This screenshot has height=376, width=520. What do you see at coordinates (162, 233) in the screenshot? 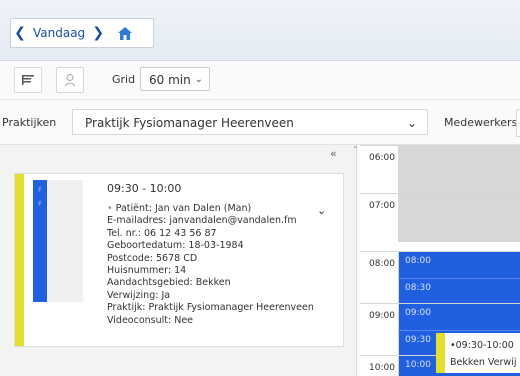
I see `tel-line: Tel. nr.: 06 12 43 56 87` at bounding box center [162, 233].